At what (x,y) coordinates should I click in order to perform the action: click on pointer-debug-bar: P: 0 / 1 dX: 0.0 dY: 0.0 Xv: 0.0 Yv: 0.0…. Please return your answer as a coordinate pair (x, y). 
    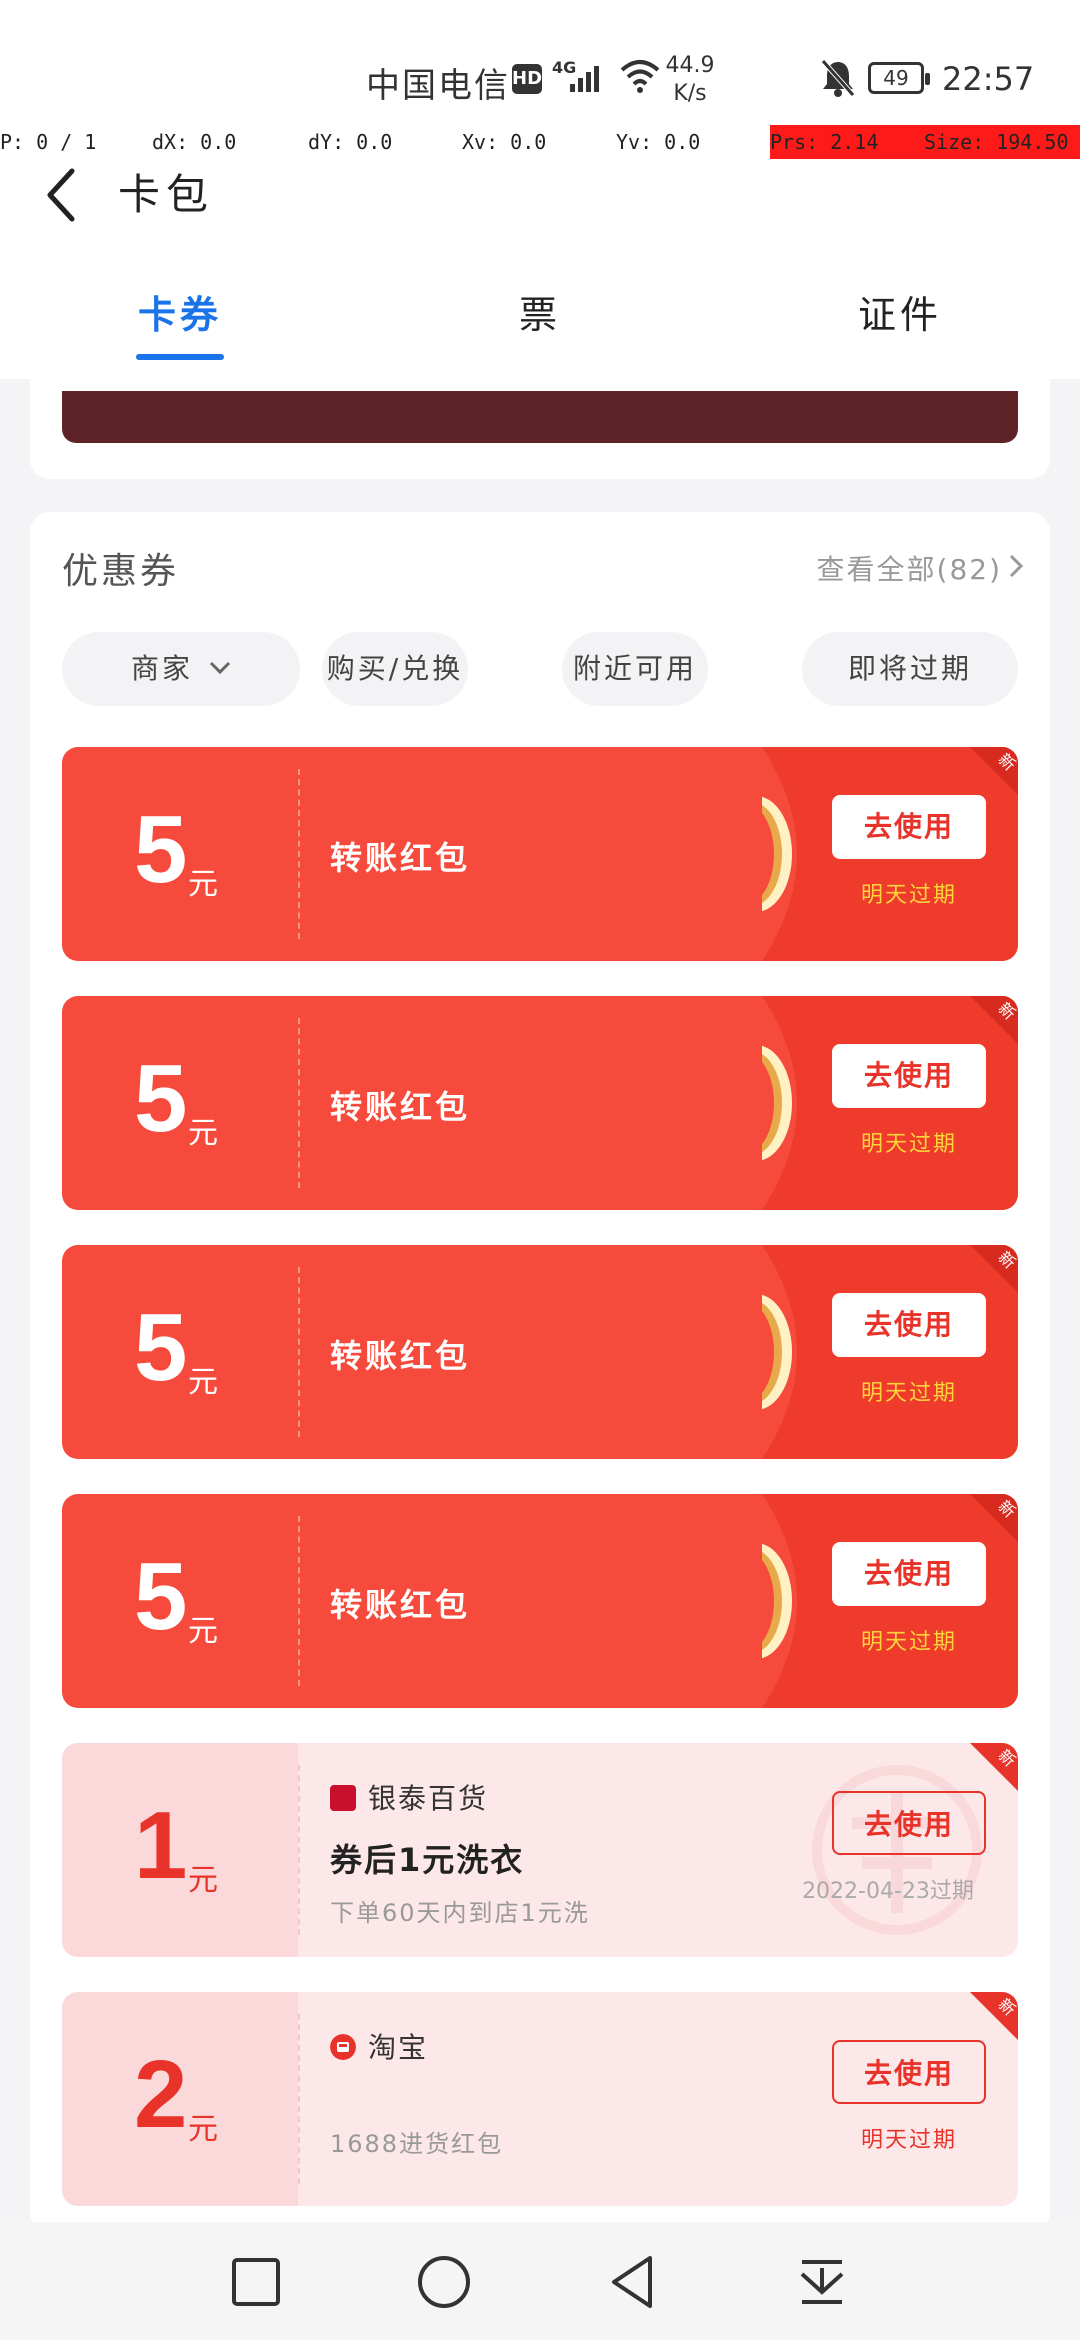
    Looking at the image, I should click on (540, 142).